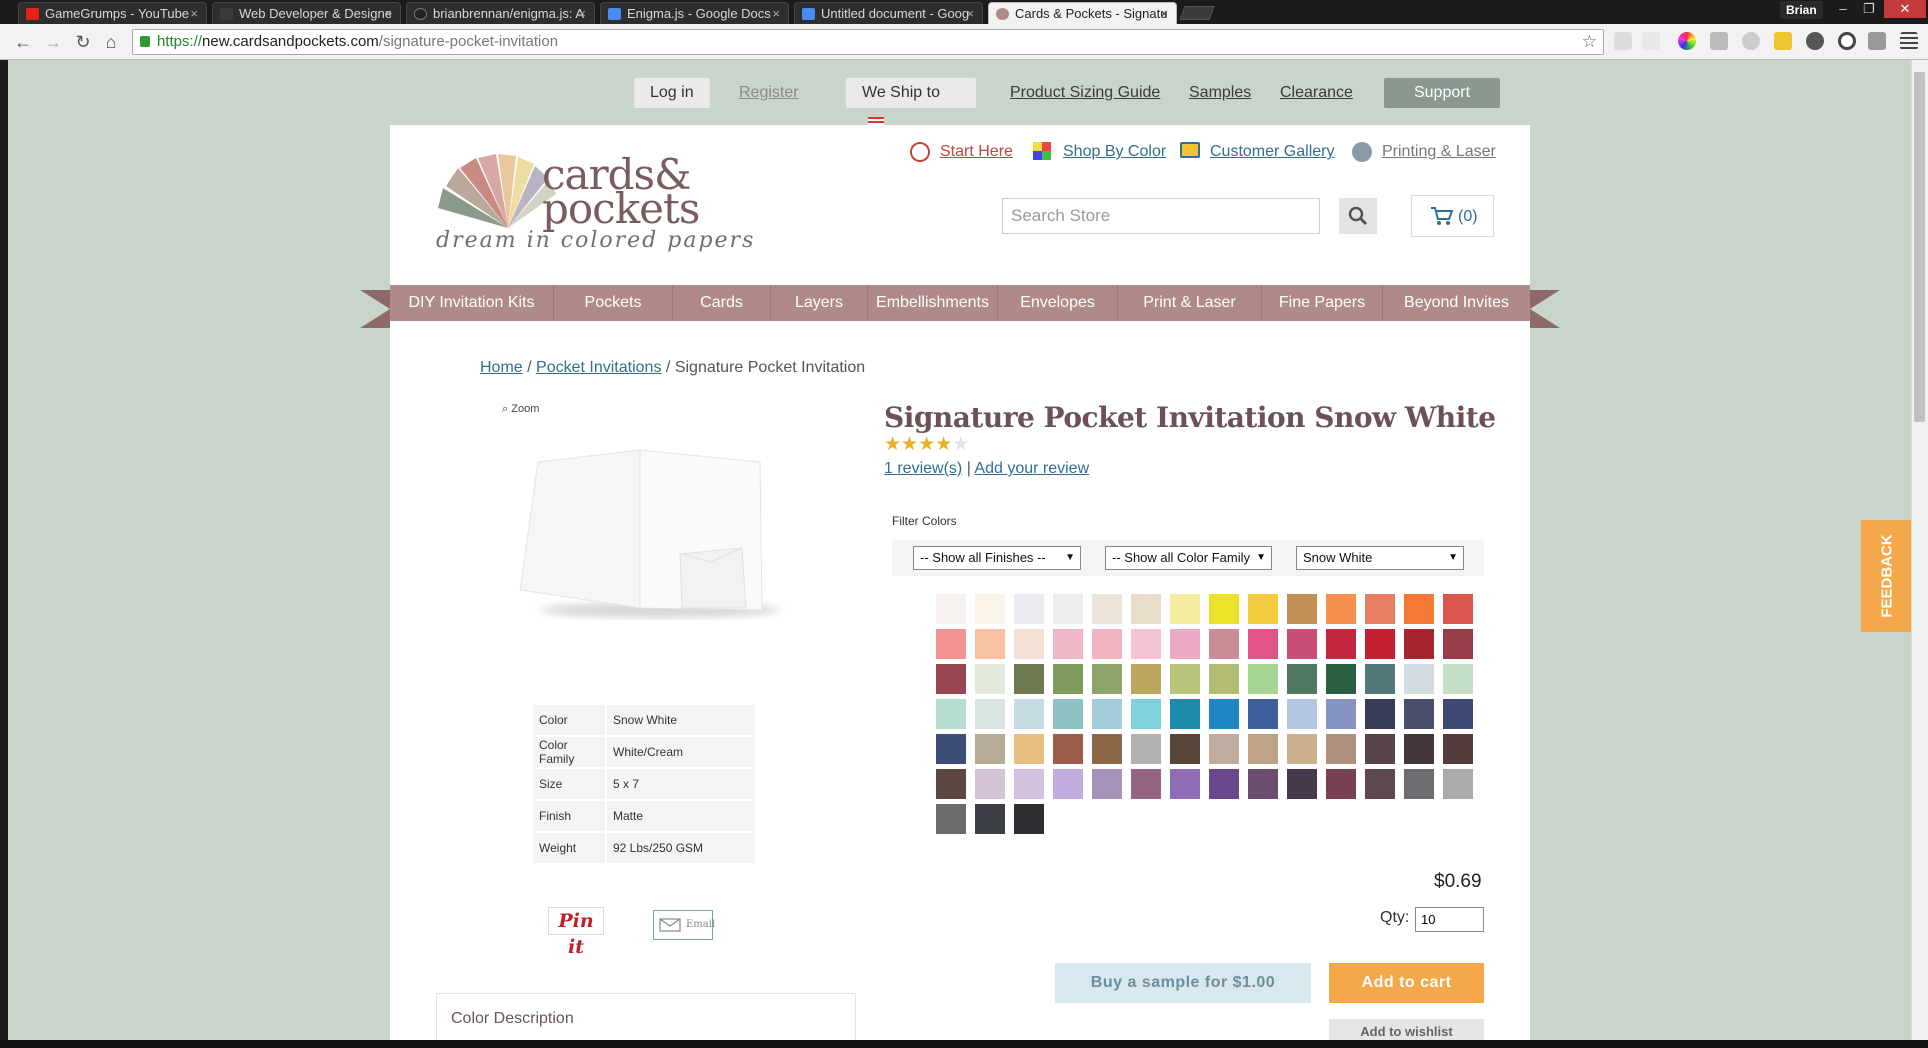 The image size is (1928, 1048). Describe the element at coordinates (1188, 558) in the screenshot. I see `color-family-filter-select: -- Show all Color Family -- ▼` at that location.